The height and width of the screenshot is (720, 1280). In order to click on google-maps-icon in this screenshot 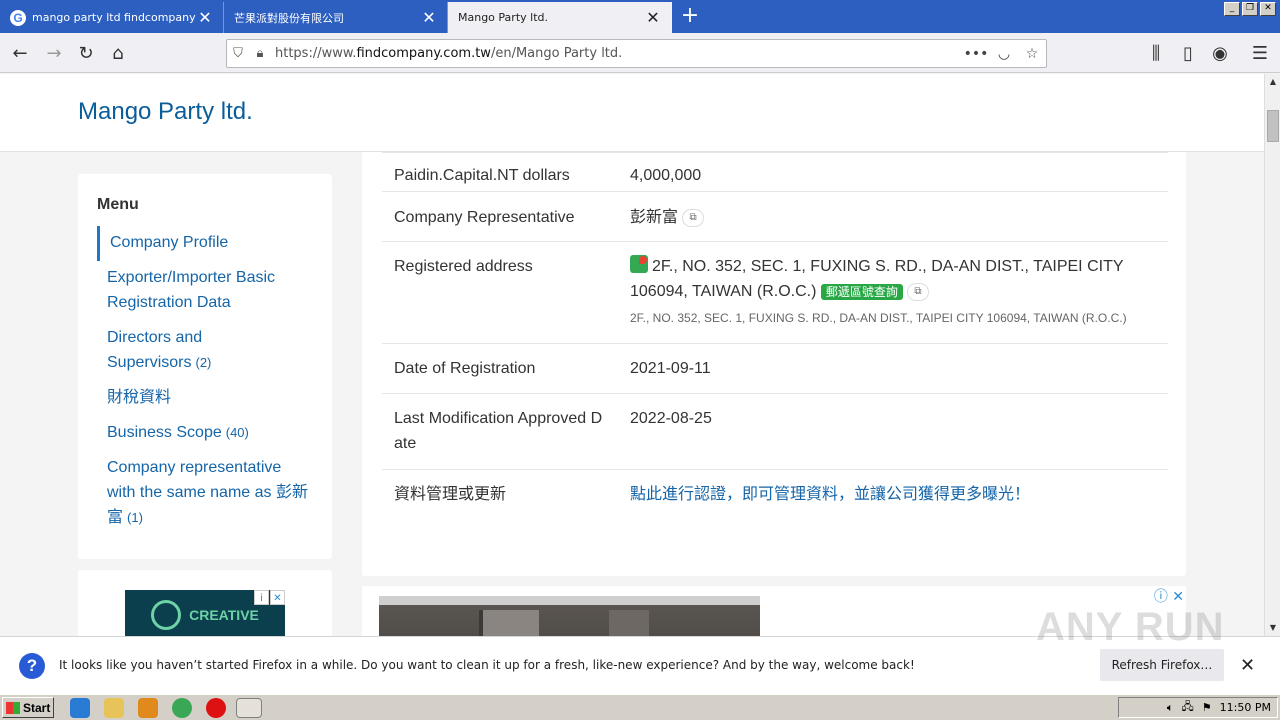, I will do `click(639, 264)`.